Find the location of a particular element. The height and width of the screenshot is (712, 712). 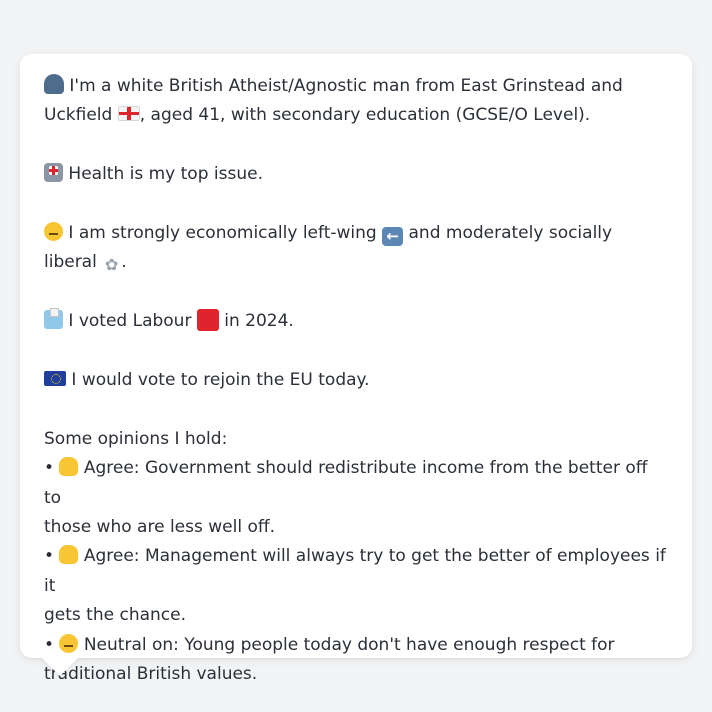

opinion-text-line2: gets the chance. is located at coordinates (115, 615).